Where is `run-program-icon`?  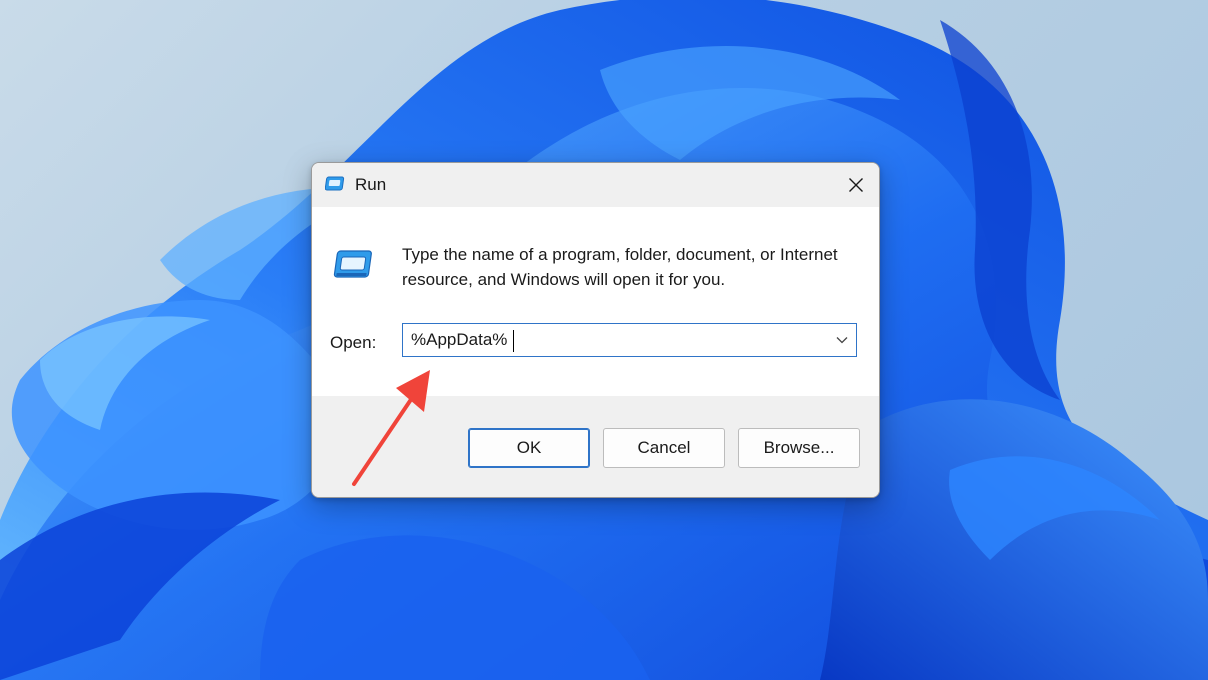
run-program-icon is located at coordinates (352, 264).